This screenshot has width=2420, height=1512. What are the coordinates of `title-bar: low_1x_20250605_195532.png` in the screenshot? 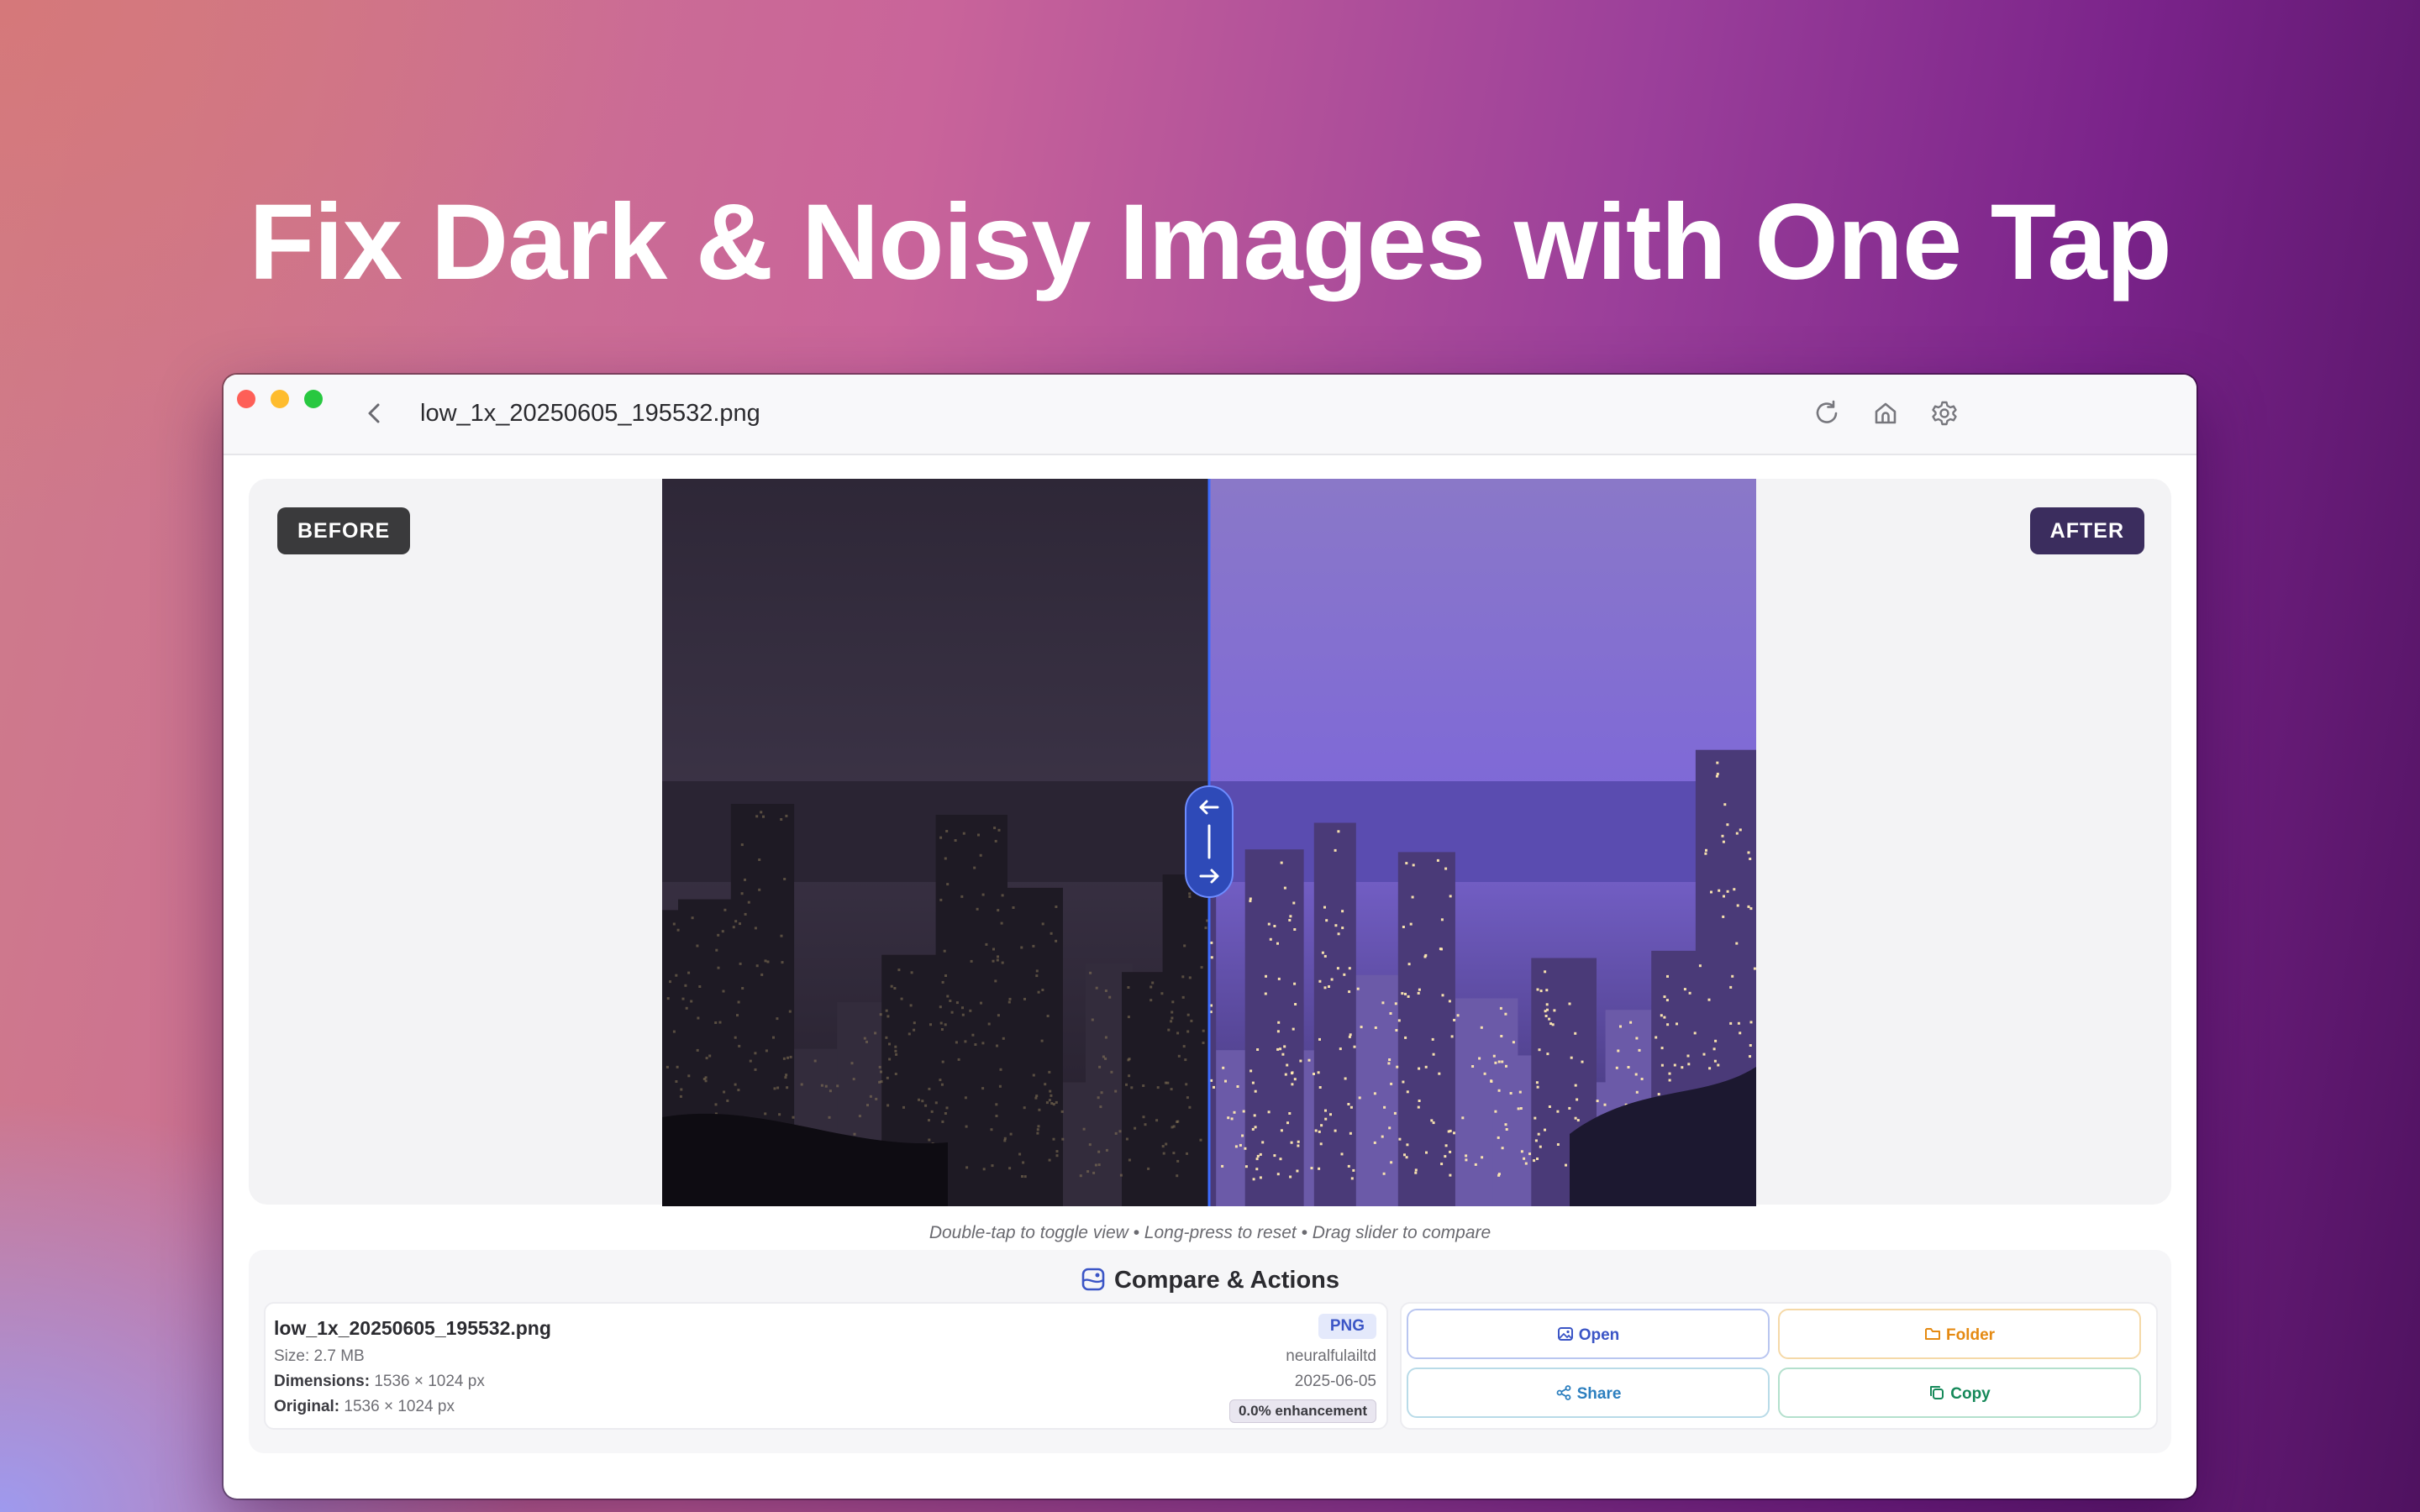 It's located at (1210, 415).